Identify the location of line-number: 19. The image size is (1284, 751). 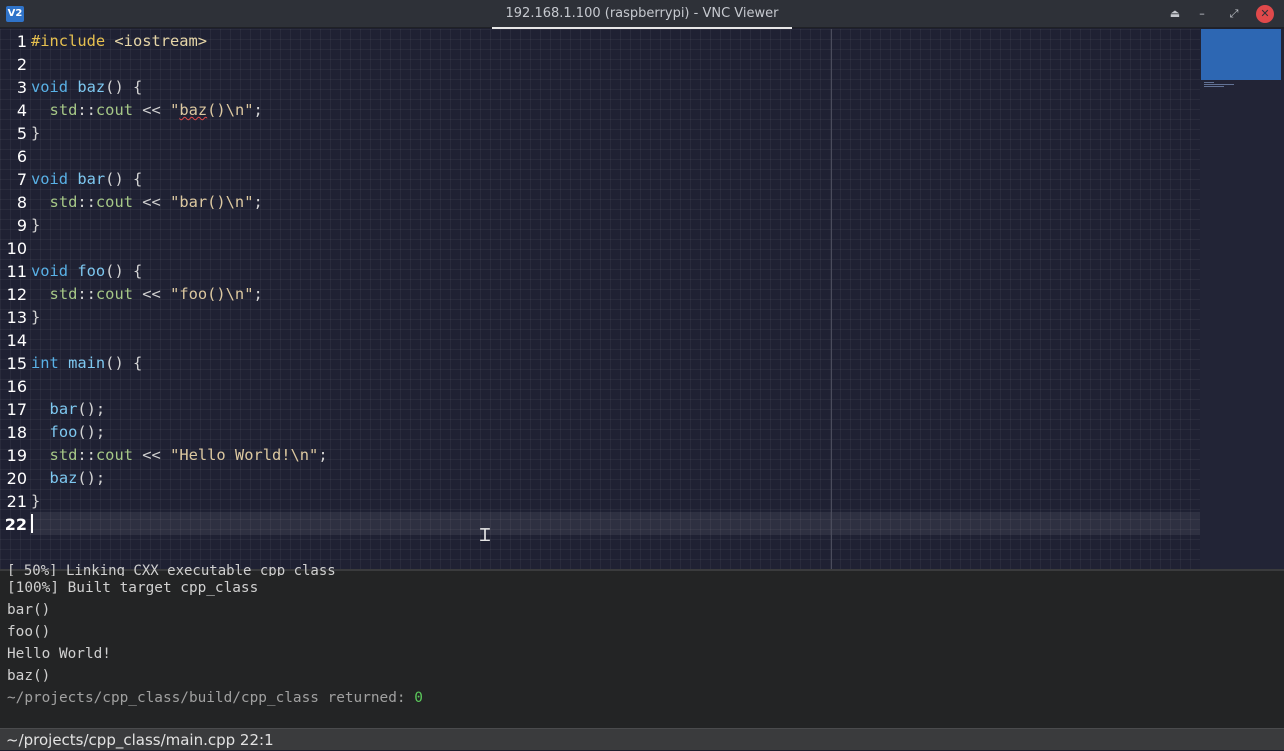
(16, 455).